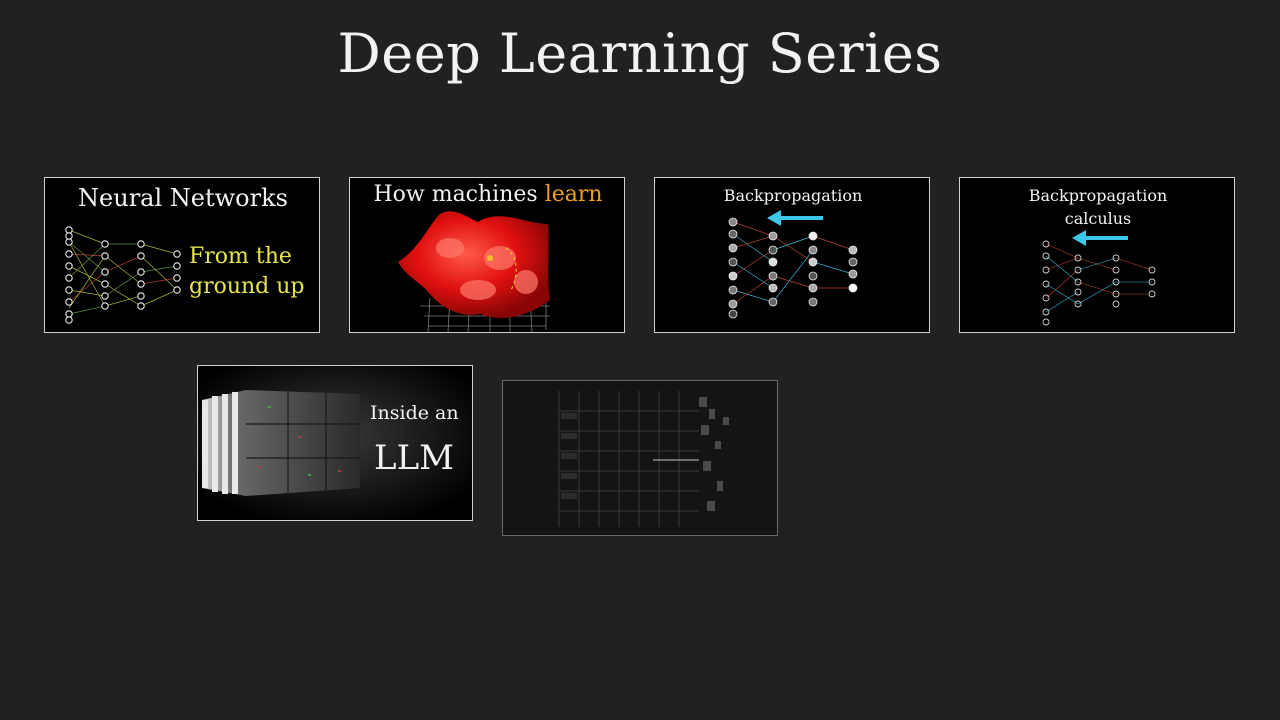  What do you see at coordinates (793, 195) in the screenshot?
I see `card-title: Backpropagation` at bounding box center [793, 195].